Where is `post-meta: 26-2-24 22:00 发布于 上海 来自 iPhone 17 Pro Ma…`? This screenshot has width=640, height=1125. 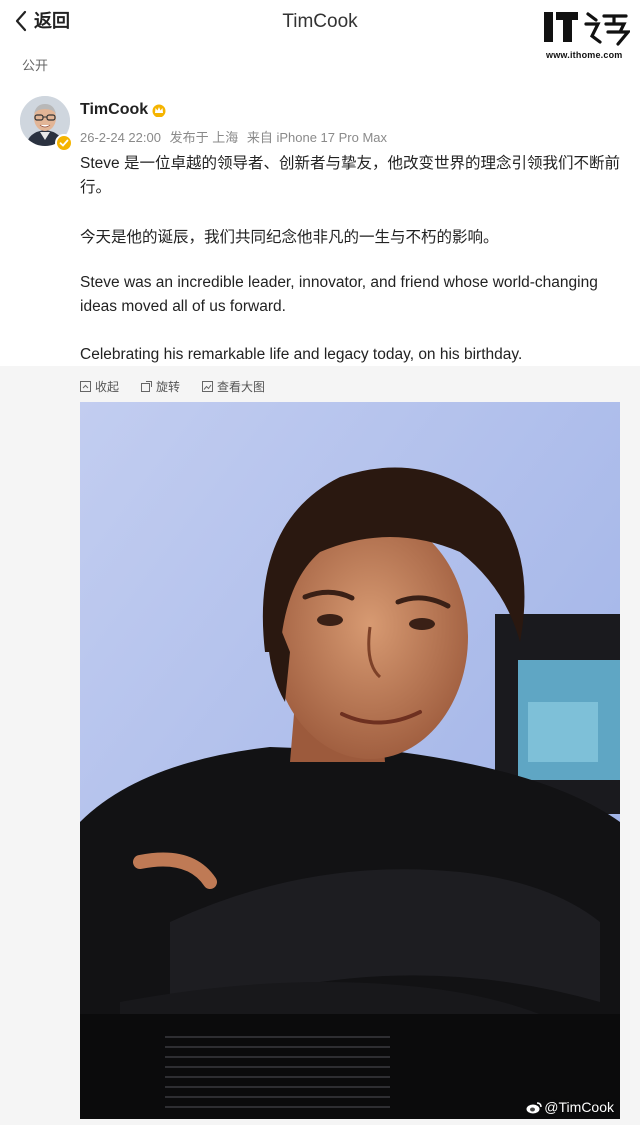 post-meta: 26-2-24 22:00 发布于 上海 来自 iPhone 17 Pro Ma… is located at coordinates (233, 136).